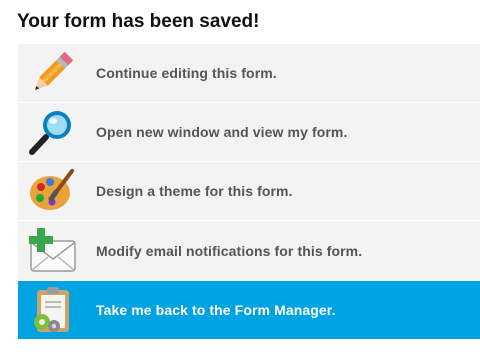  I want to click on item-label: Open new window and view my form., so click(222, 132).